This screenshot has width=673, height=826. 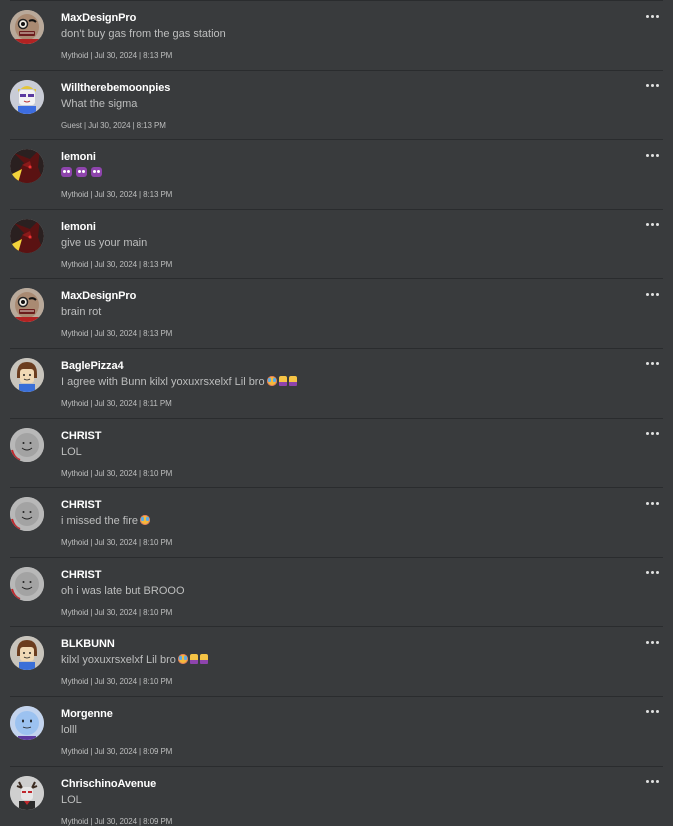 What do you see at coordinates (118, 660) in the screenshot?
I see `comment-text-content: kilxl yoxuxrsxelxf Lil bro` at bounding box center [118, 660].